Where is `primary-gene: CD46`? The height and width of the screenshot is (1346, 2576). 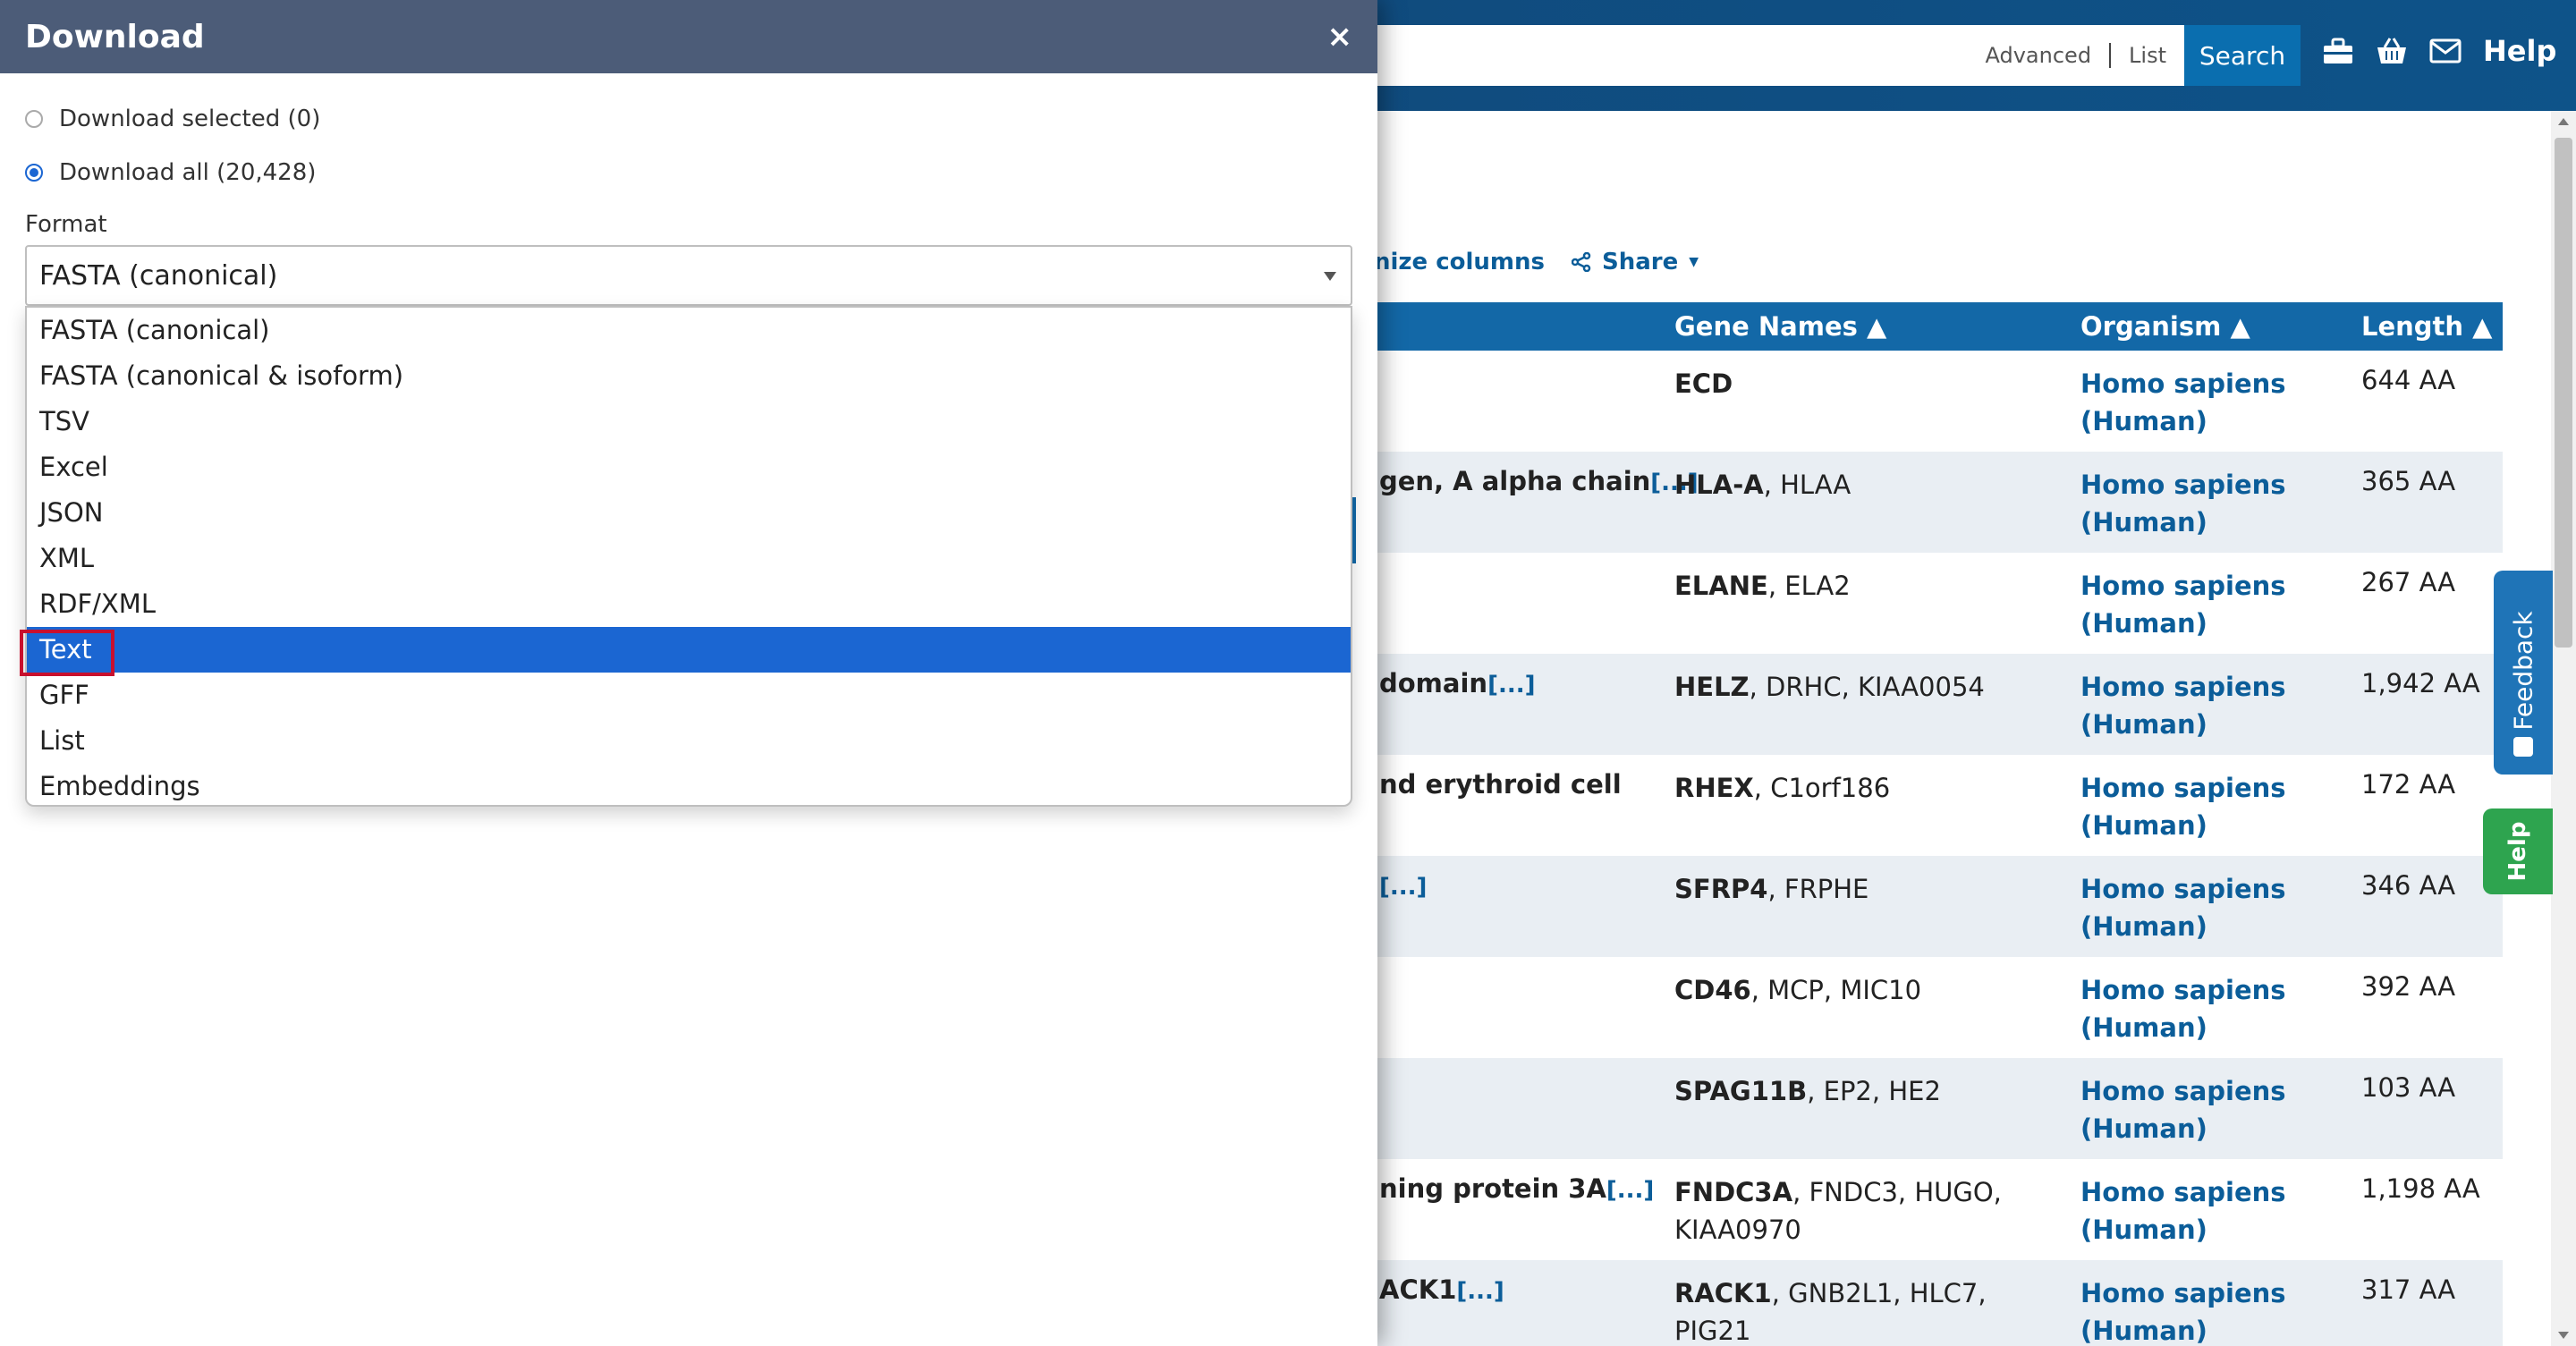
primary-gene: CD46 is located at coordinates (1712, 990).